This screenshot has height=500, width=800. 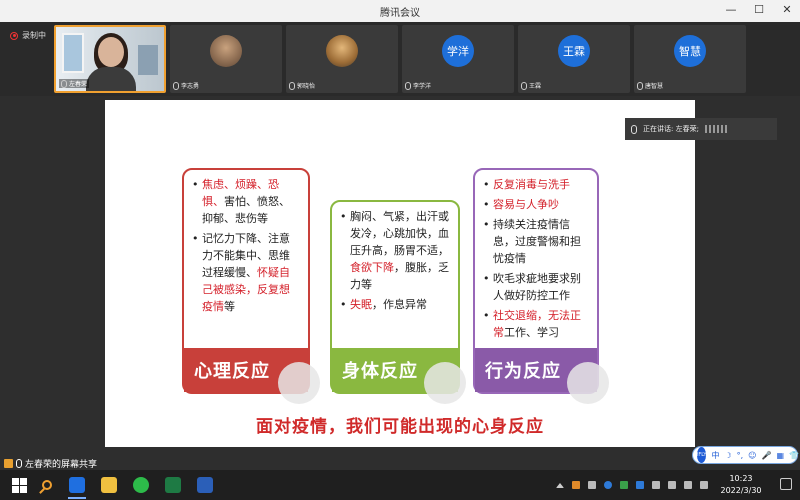 What do you see at coordinates (787, 9) in the screenshot?
I see `close-button: ✕` at bounding box center [787, 9].